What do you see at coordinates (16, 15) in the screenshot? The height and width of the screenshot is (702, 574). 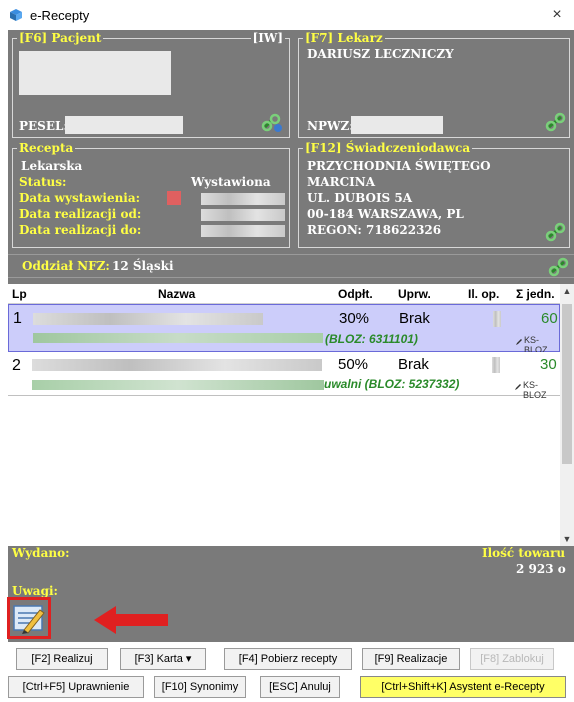 I see `app-icon` at bounding box center [16, 15].